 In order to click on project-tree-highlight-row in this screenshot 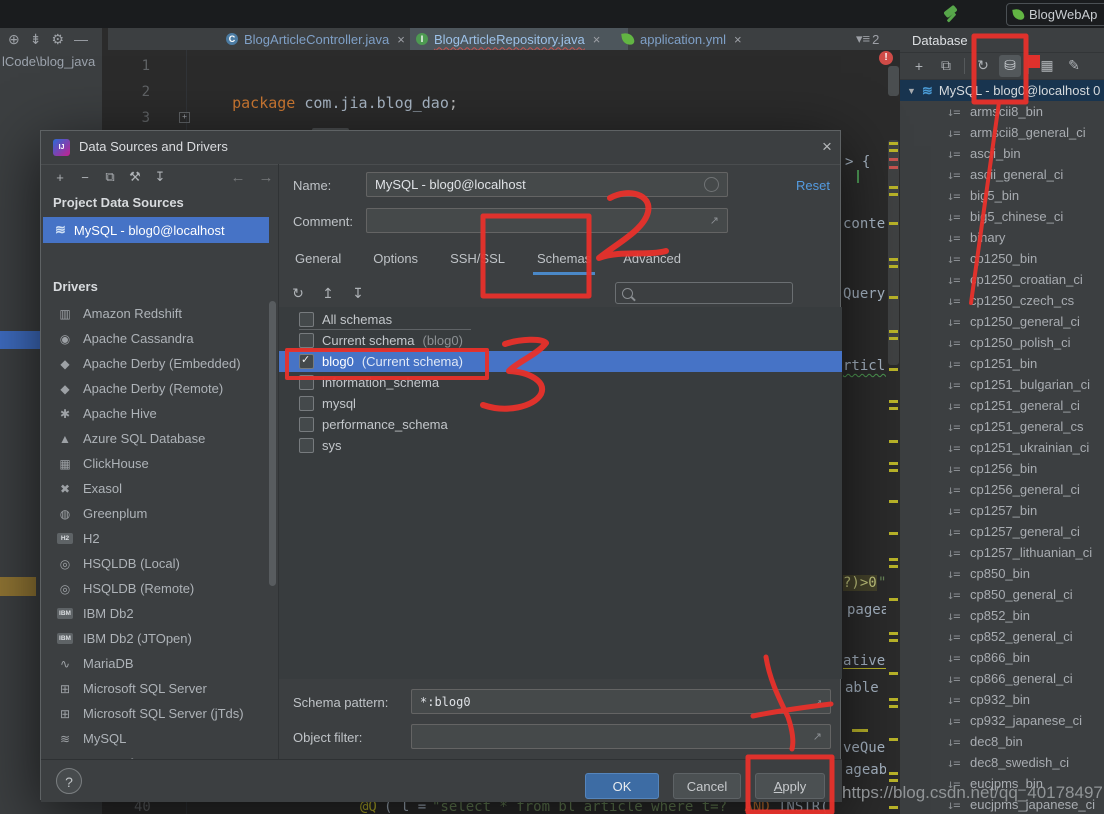, I will do `click(18, 586)`.